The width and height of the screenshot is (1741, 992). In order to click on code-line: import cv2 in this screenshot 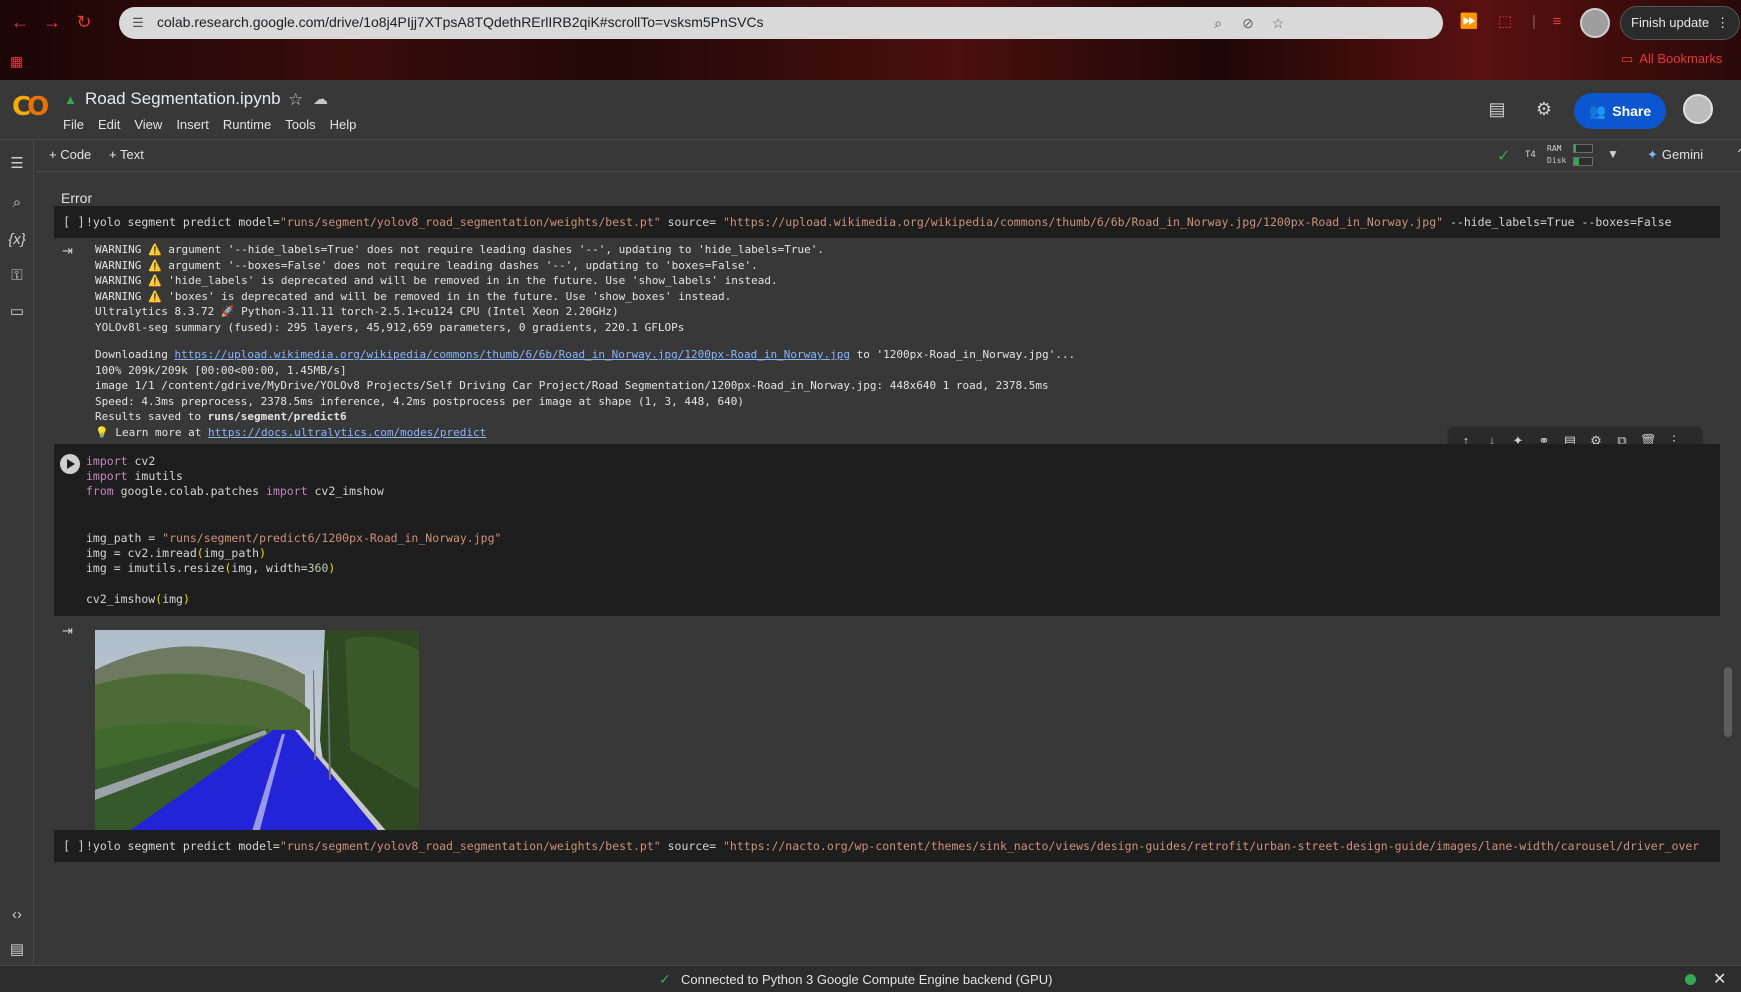, I will do `click(120, 461)`.